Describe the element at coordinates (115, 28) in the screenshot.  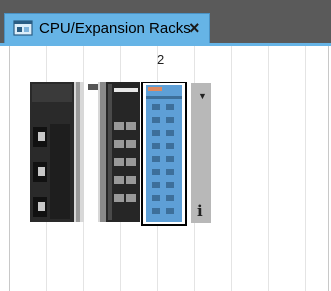
I see `tab-title: CPU/Expansion Racks` at that location.